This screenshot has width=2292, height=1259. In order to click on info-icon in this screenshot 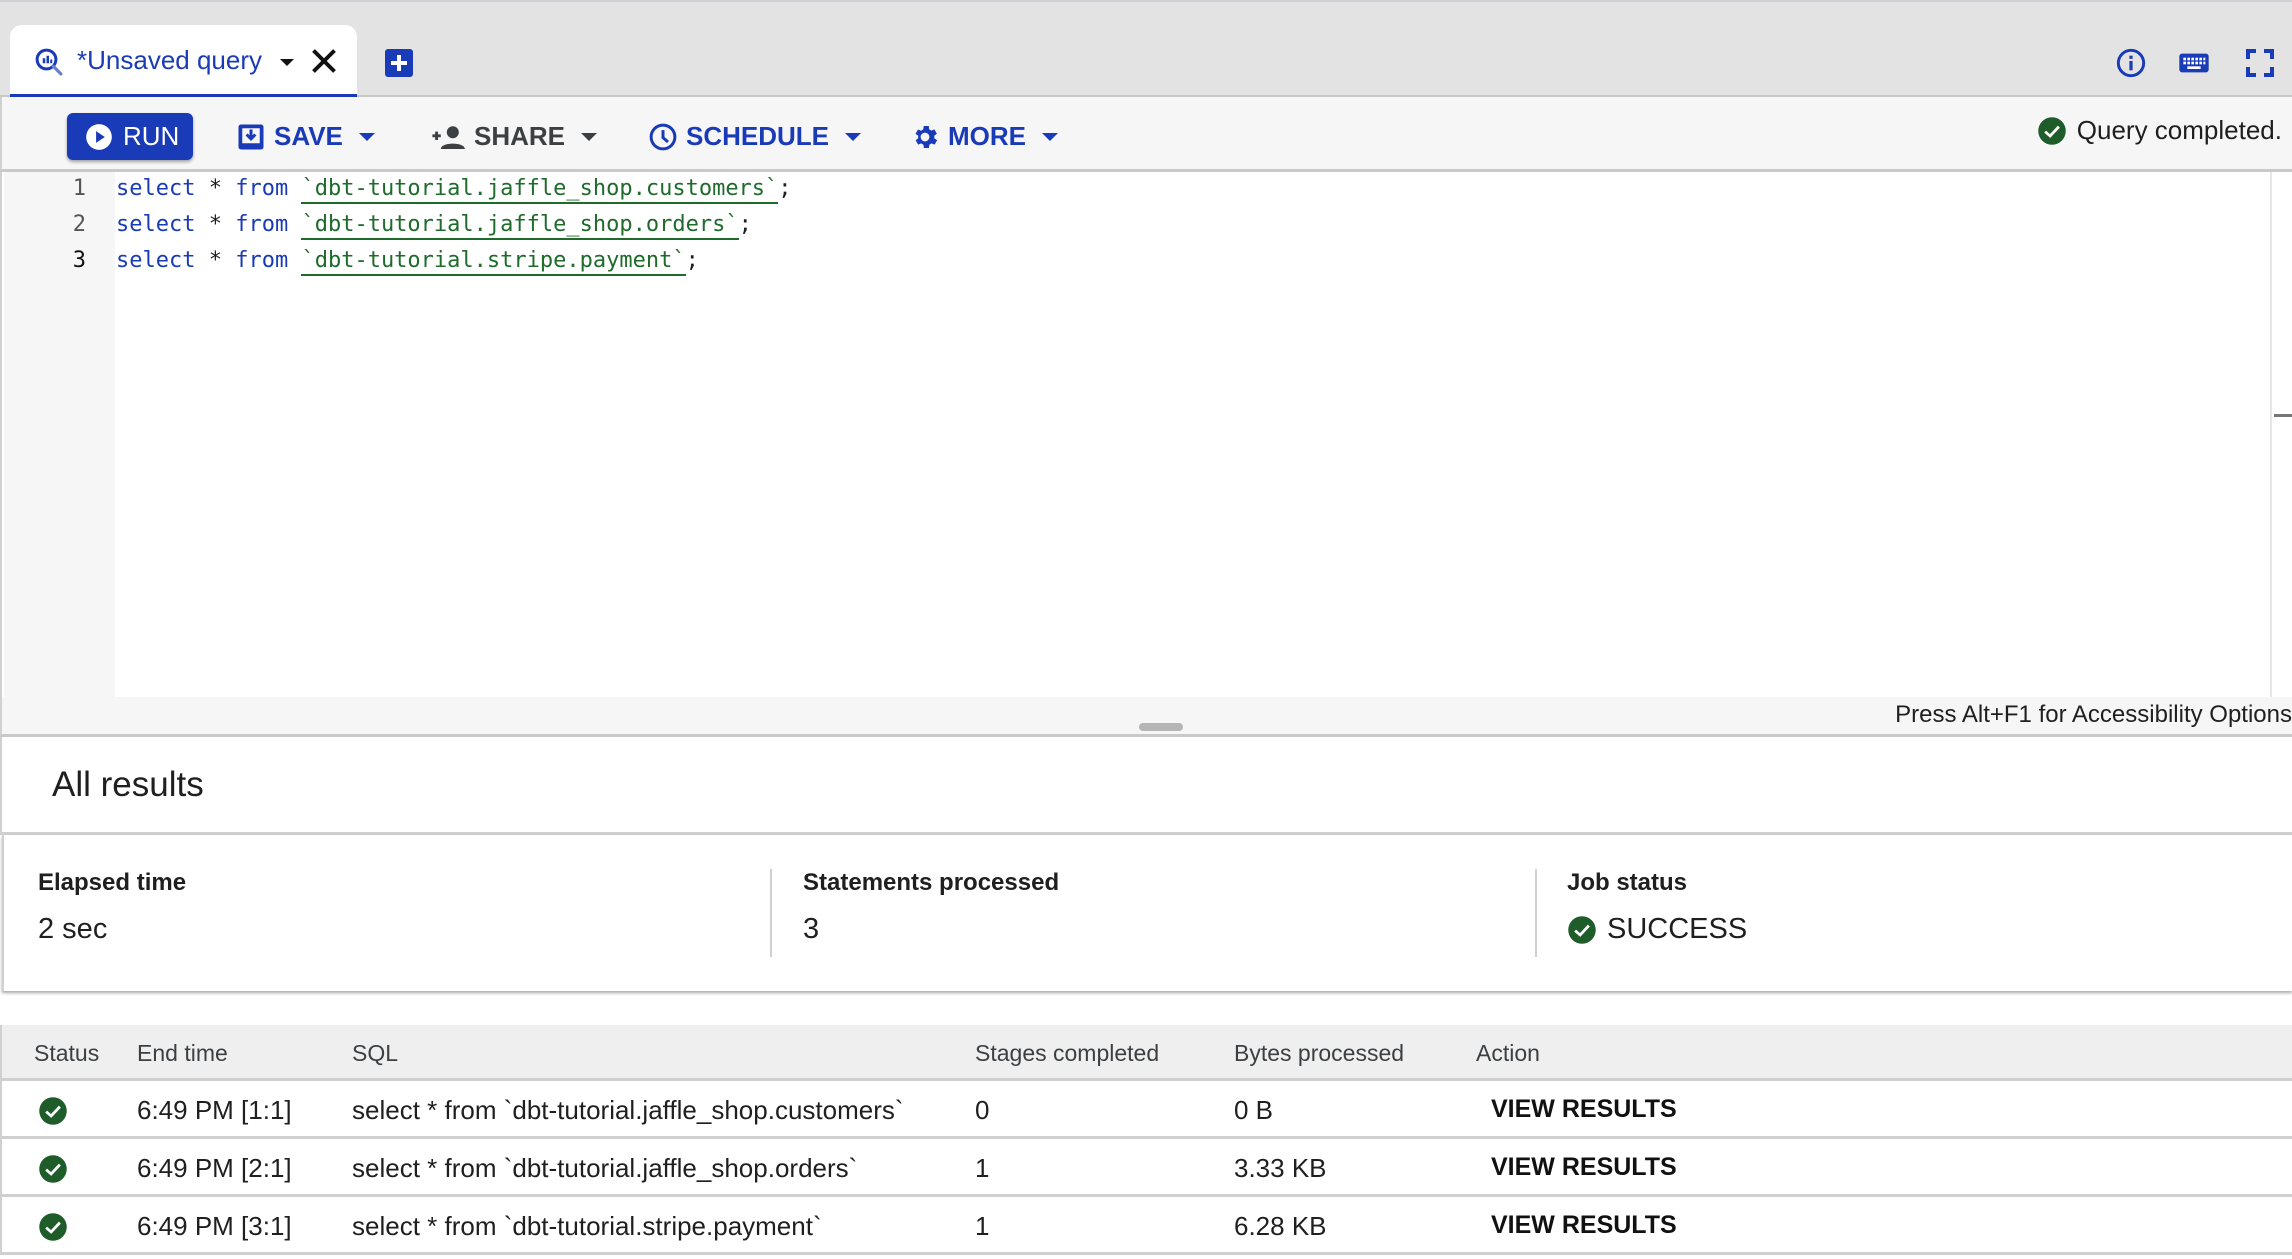, I will do `click(2131, 63)`.